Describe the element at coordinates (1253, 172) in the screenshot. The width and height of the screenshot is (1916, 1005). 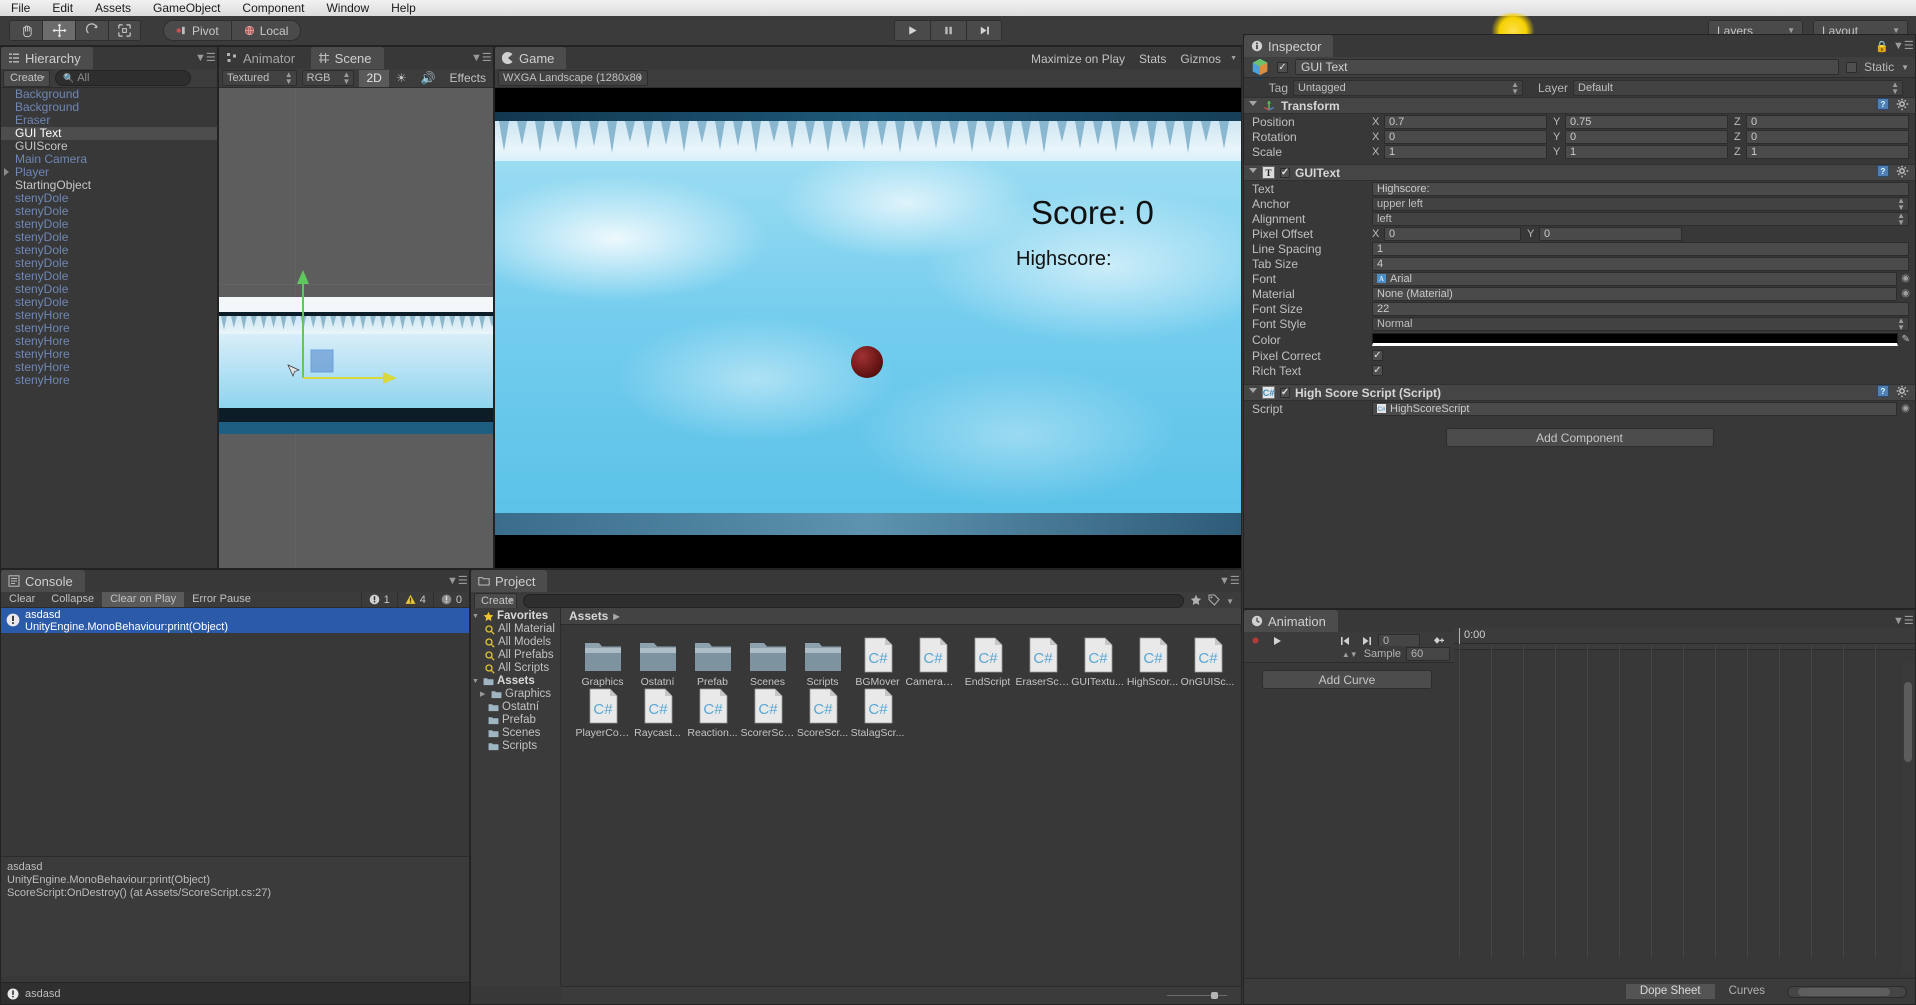
I see `chevron-down-icon` at that location.